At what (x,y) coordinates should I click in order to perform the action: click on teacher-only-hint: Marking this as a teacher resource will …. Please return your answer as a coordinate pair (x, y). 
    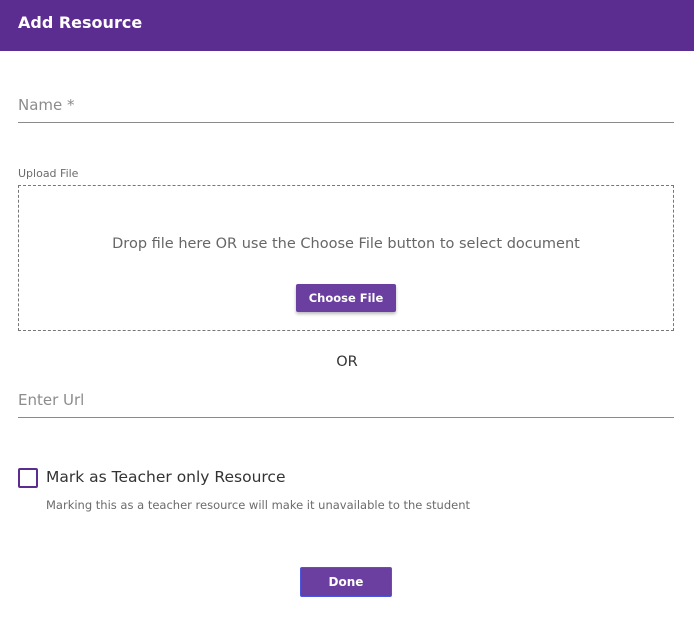
    Looking at the image, I should click on (258, 505).